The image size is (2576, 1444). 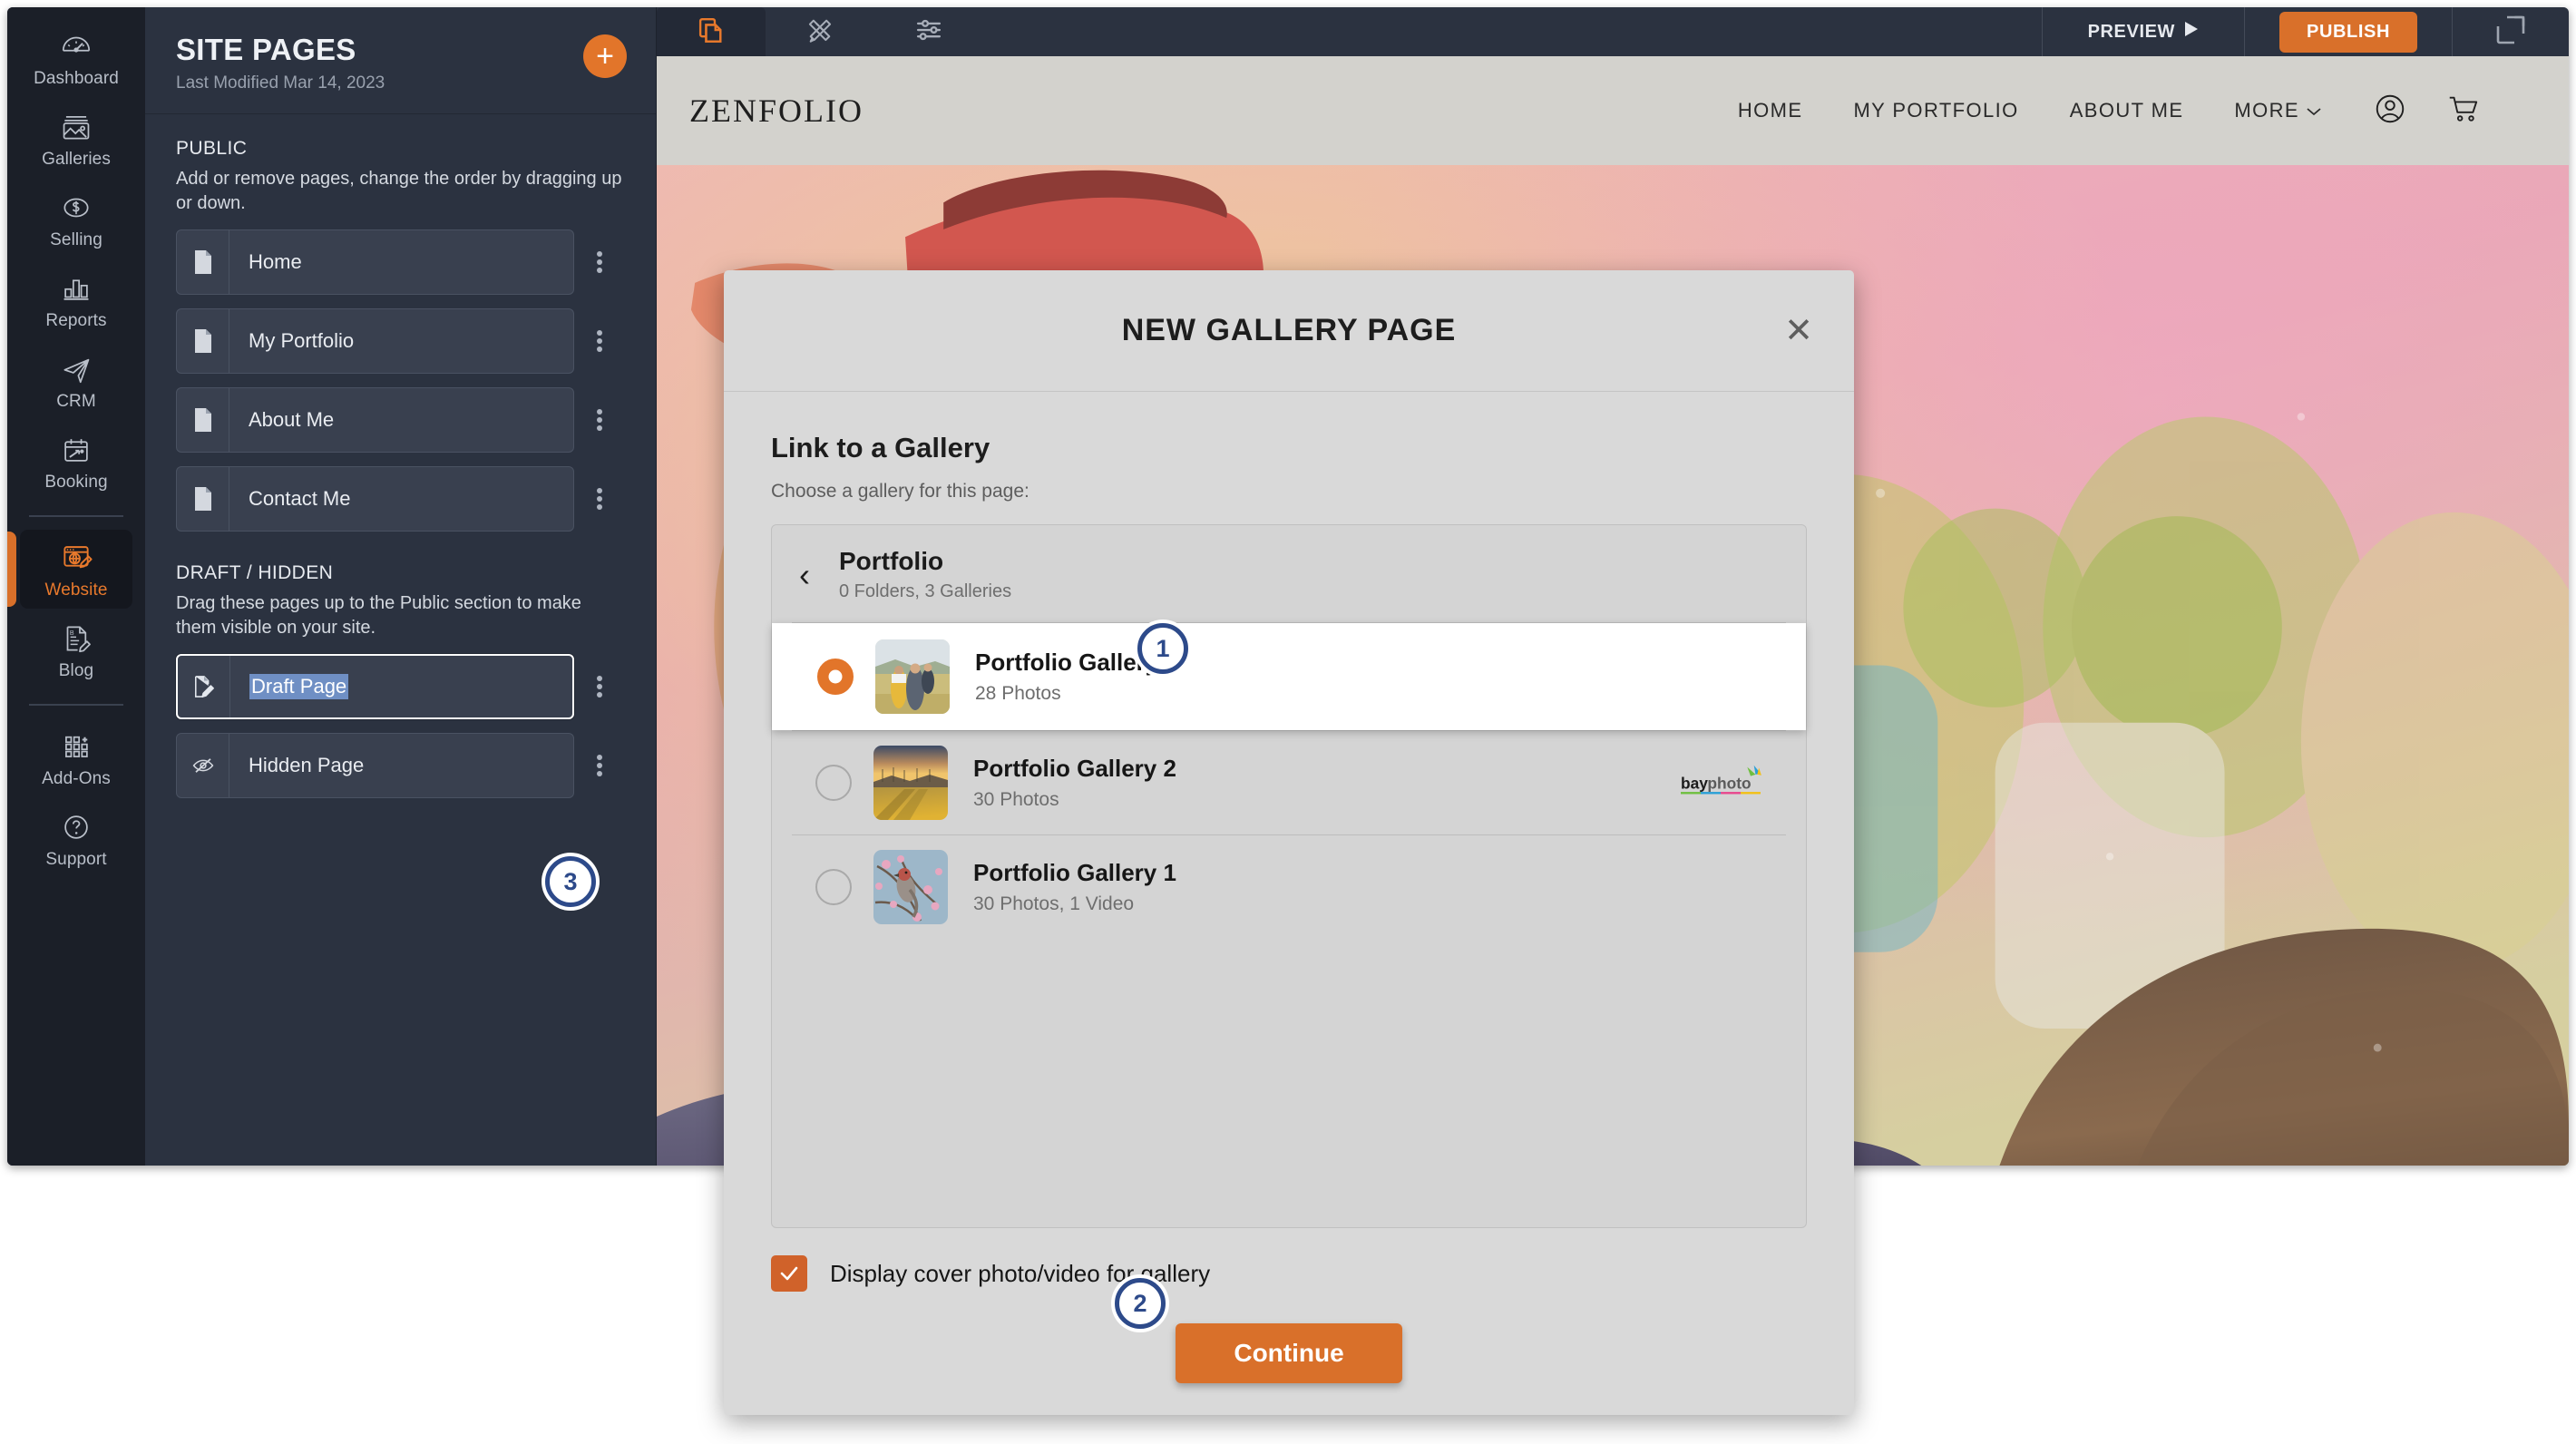 I want to click on tab-settings, so click(x=928, y=31).